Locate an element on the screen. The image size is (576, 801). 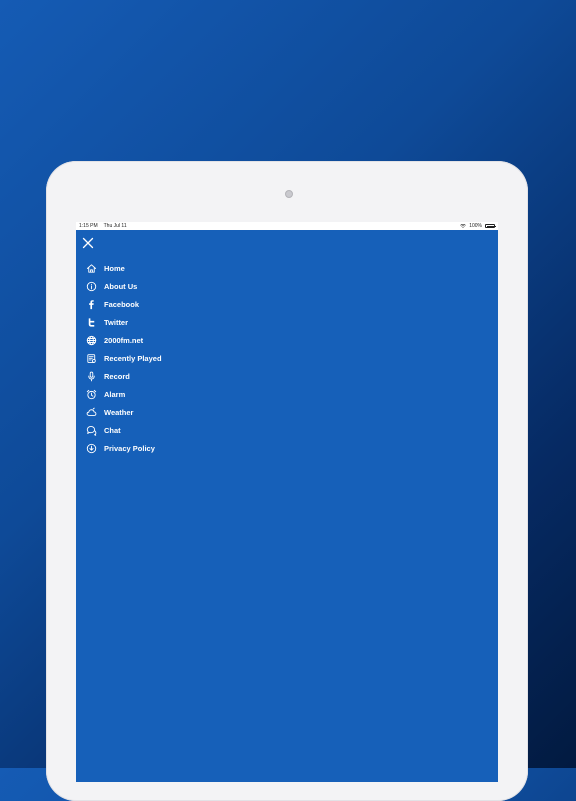
menu-label-twitter: Twitter is located at coordinates (116, 322).